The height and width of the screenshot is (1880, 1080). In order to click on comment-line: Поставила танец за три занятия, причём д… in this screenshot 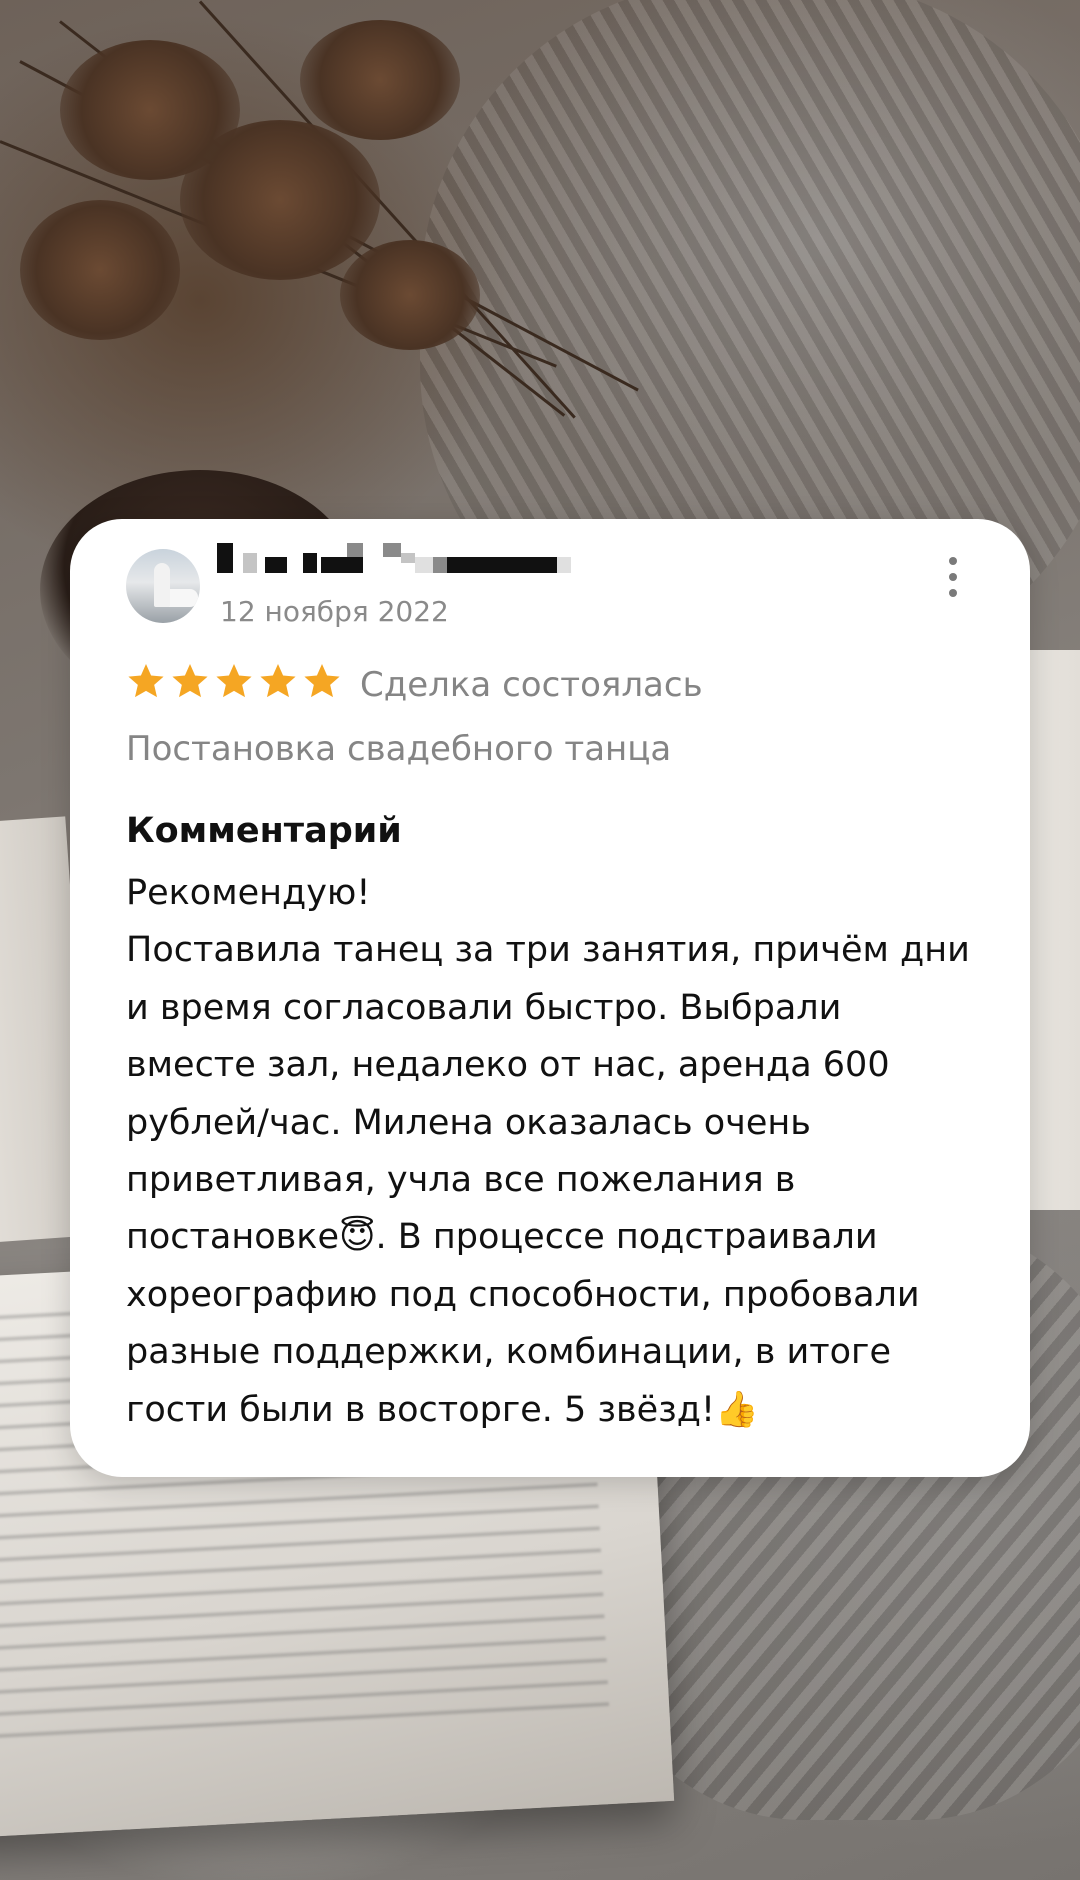, I will do `click(548, 950)`.